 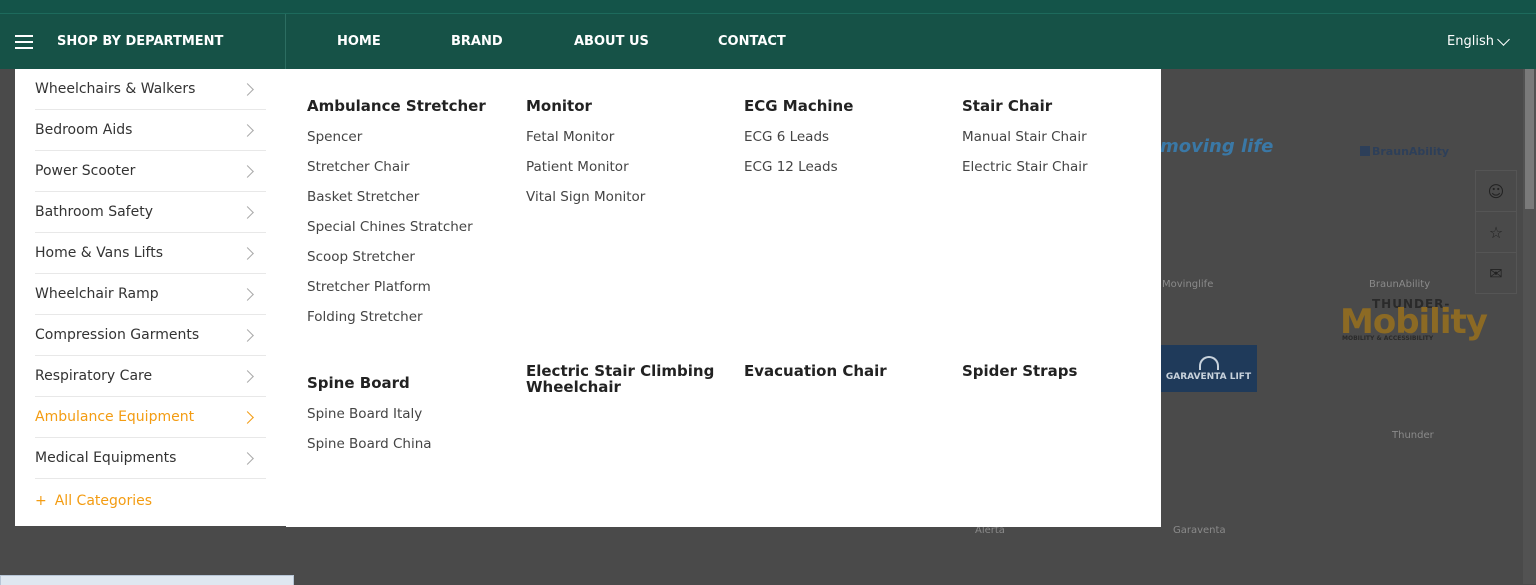 I want to click on sidebar-item-wheelchair-ramp: Wheelchair Ramp, so click(x=150, y=294).